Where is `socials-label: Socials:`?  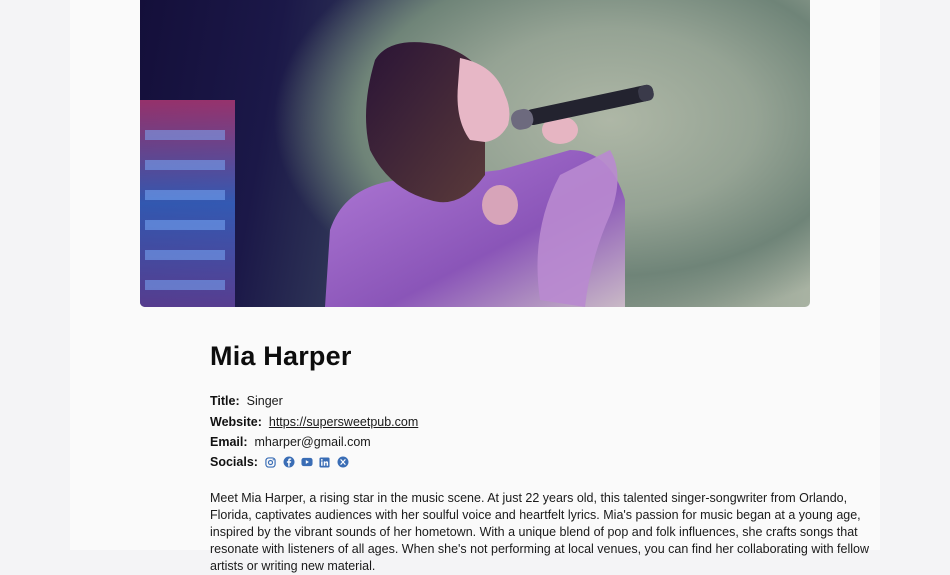 socials-label: Socials: is located at coordinates (234, 462).